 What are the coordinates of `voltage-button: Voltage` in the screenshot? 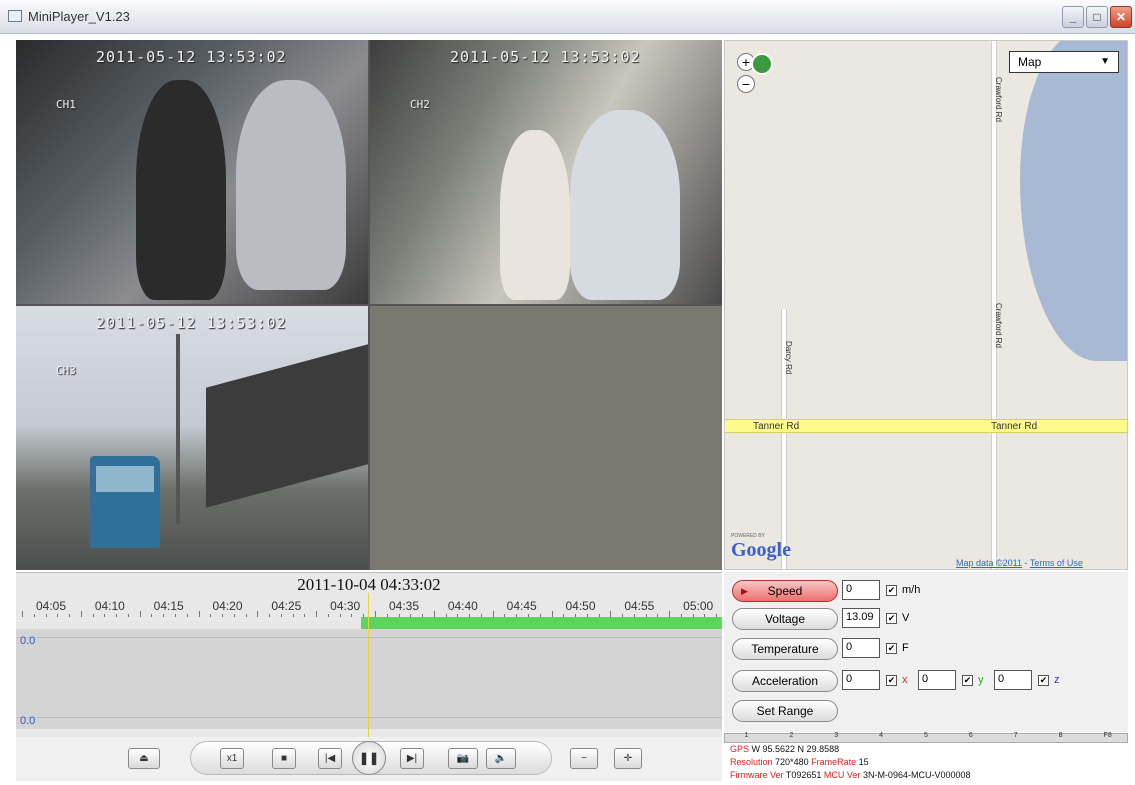 It's located at (785, 619).